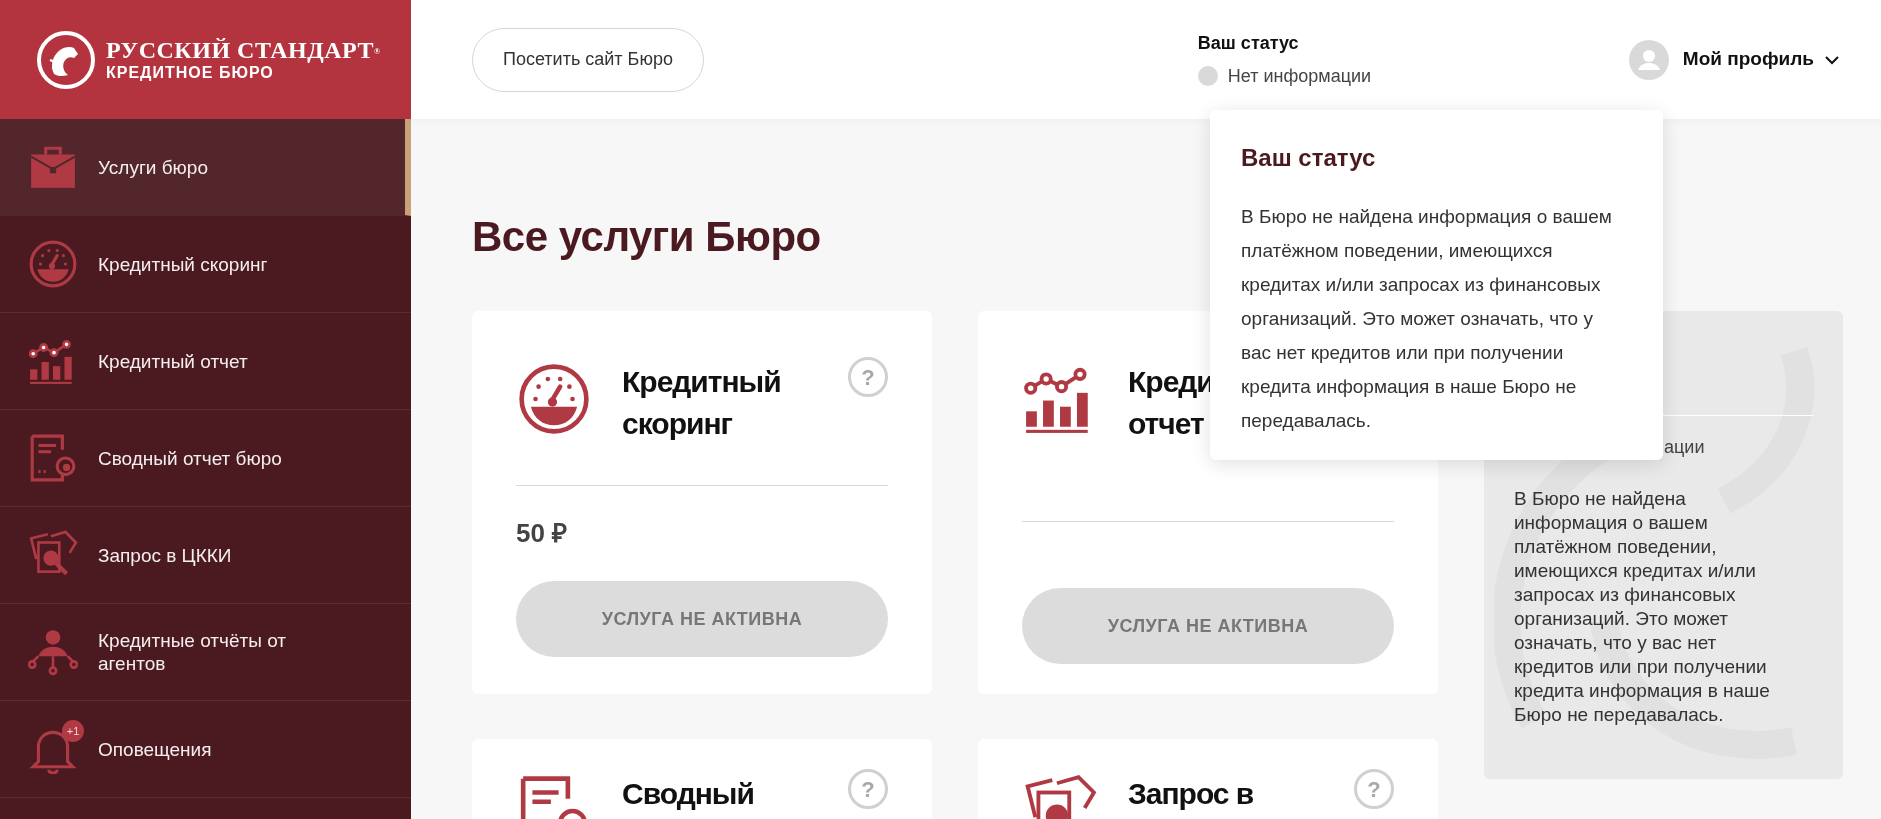 This screenshot has height=819, width=1881. Describe the element at coordinates (205, 555) in the screenshot. I see `sidebar-item: Запрос в ЦККИ` at that location.